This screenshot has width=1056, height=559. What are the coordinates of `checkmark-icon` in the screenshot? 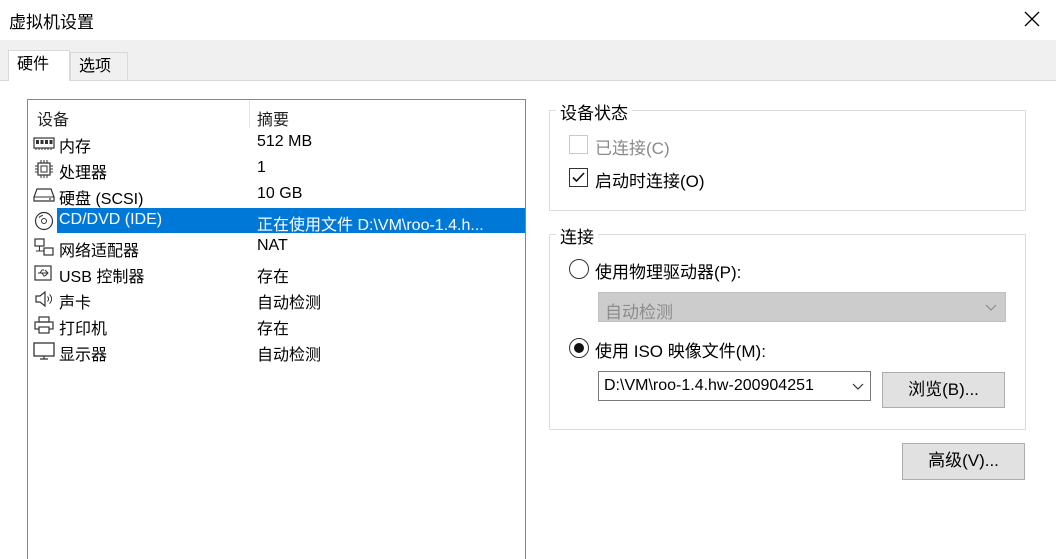 It's located at (578, 177).